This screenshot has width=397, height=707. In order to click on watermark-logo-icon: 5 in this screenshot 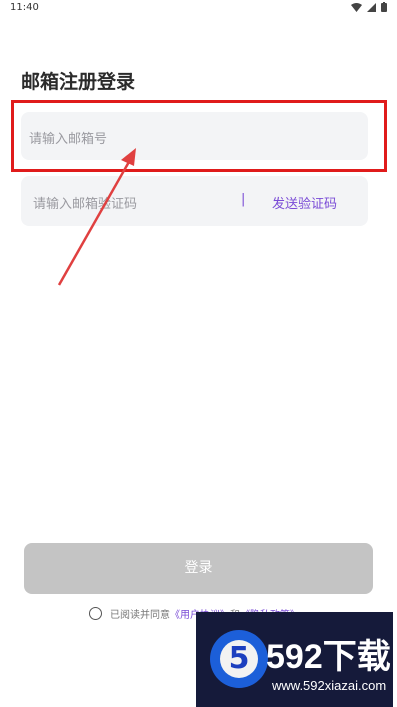, I will do `click(239, 659)`.